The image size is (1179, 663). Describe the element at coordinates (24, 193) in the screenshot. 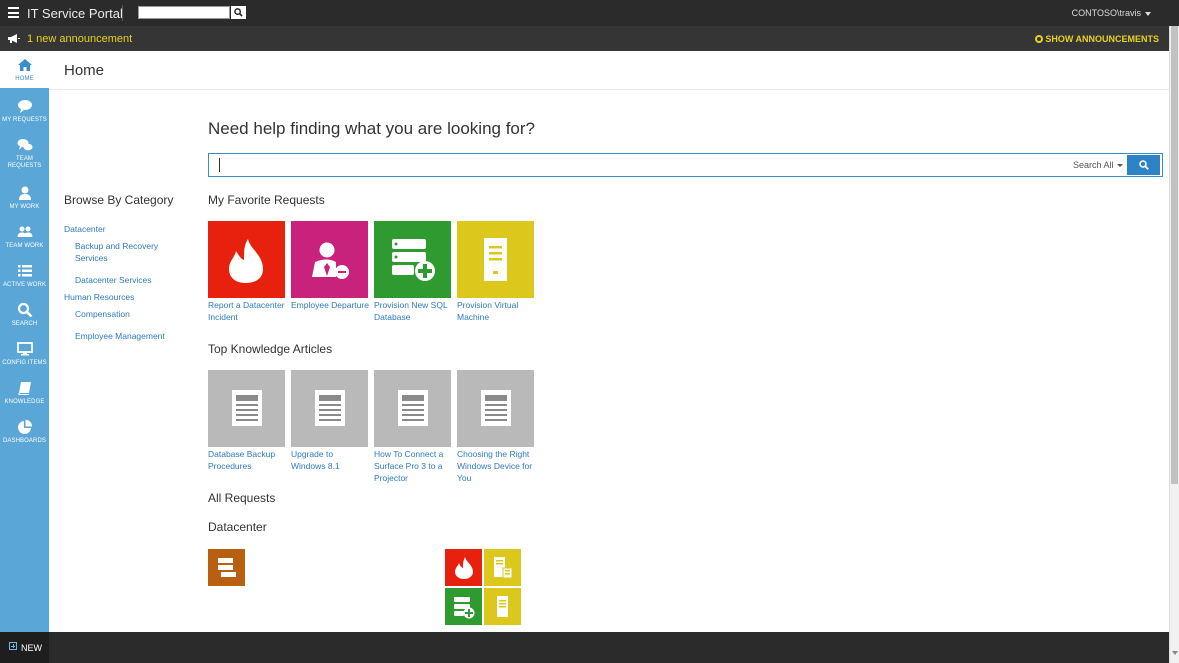

I see `person-icon` at that location.